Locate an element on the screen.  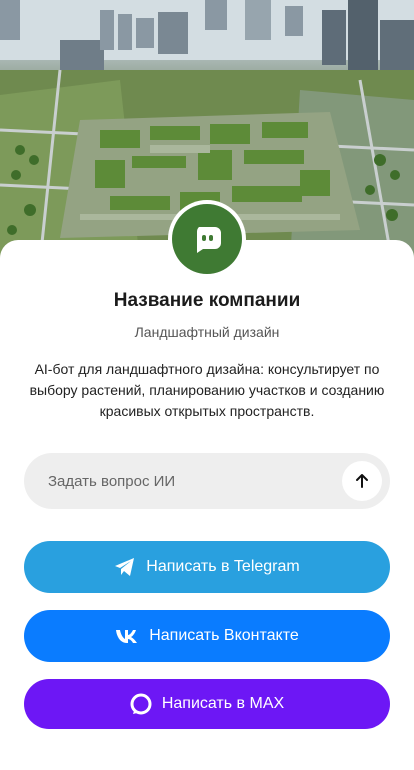
vk-button: Написать Вконтакте is located at coordinates (207, 636).